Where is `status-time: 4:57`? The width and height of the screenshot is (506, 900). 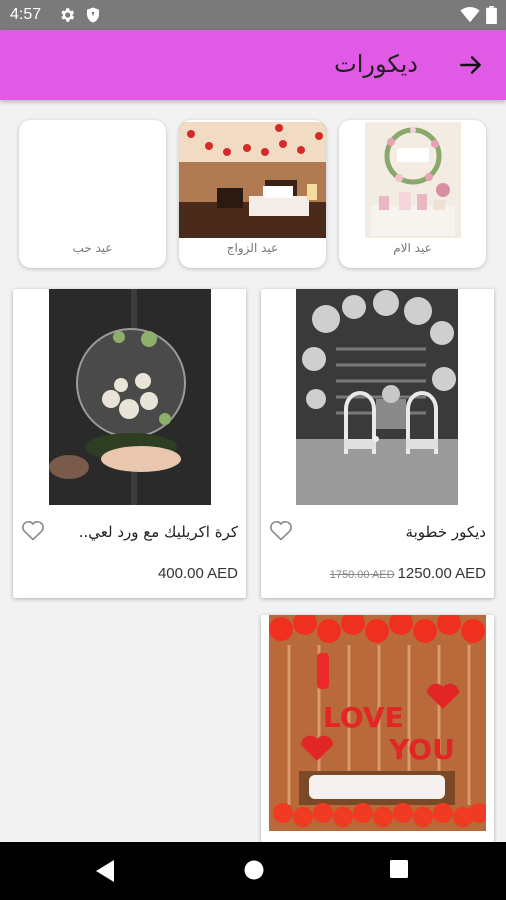 status-time: 4:57 is located at coordinates (26, 14).